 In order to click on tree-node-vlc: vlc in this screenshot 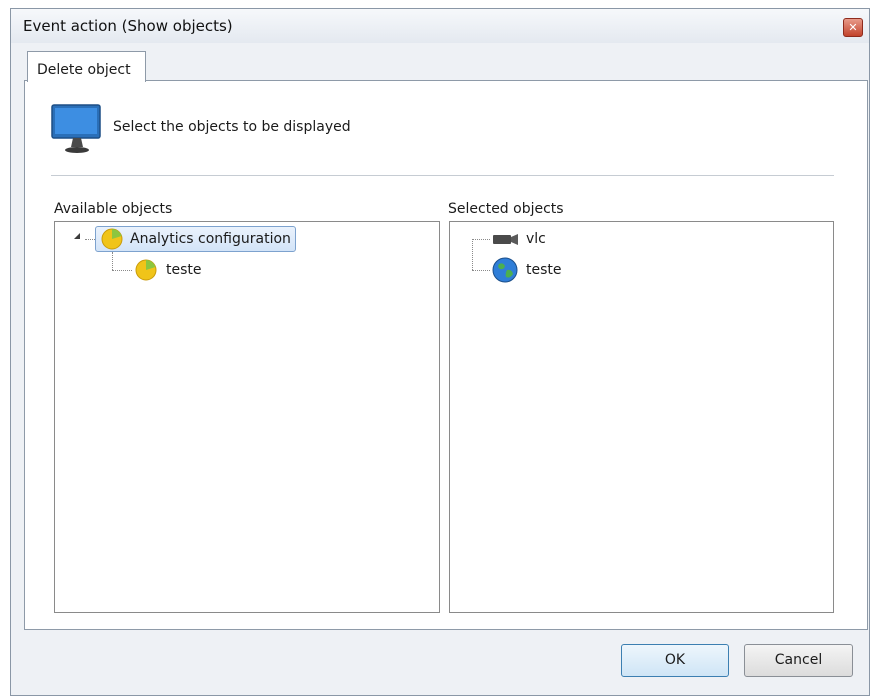, I will do `click(519, 239)`.